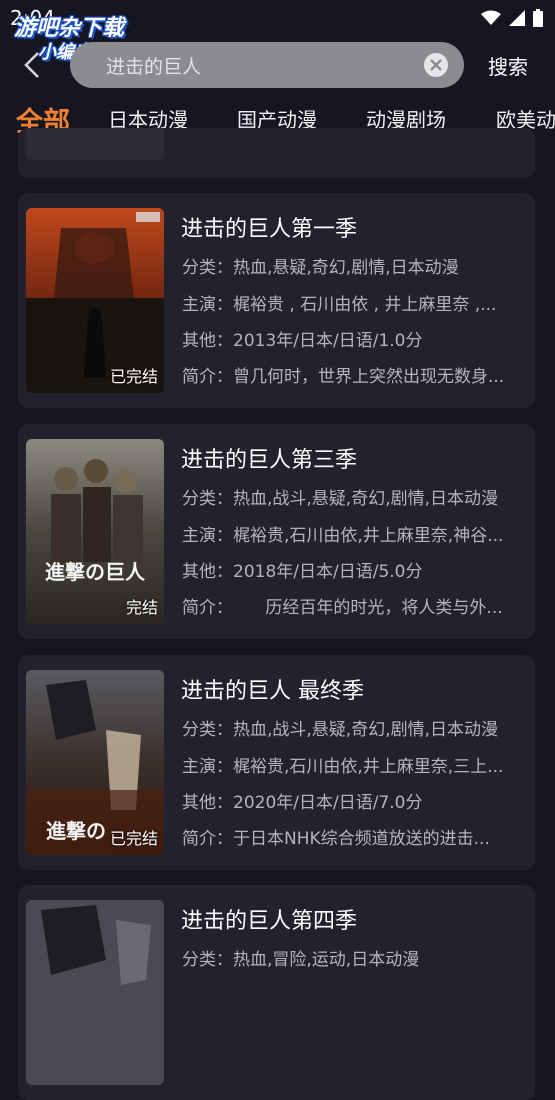 Image resolution: width=555 pixels, height=1100 pixels. I want to click on result-category: 分类：热血,冒险,运动,日本动漫, so click(354, 957).